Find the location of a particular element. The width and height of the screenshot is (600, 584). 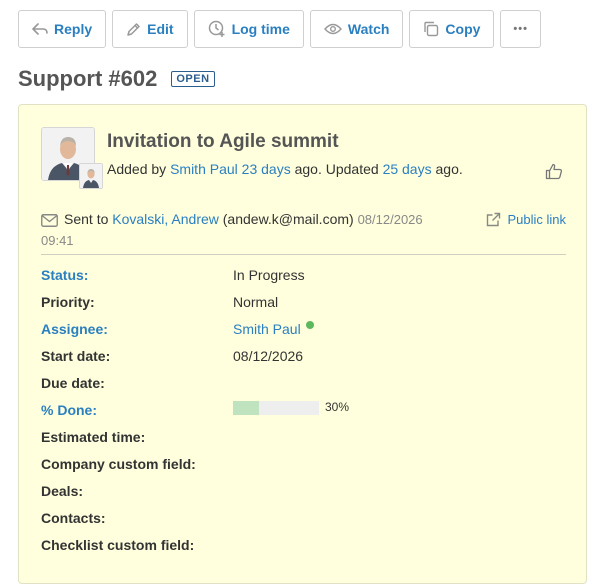

reply-icon is located at coordinates (40, 29).